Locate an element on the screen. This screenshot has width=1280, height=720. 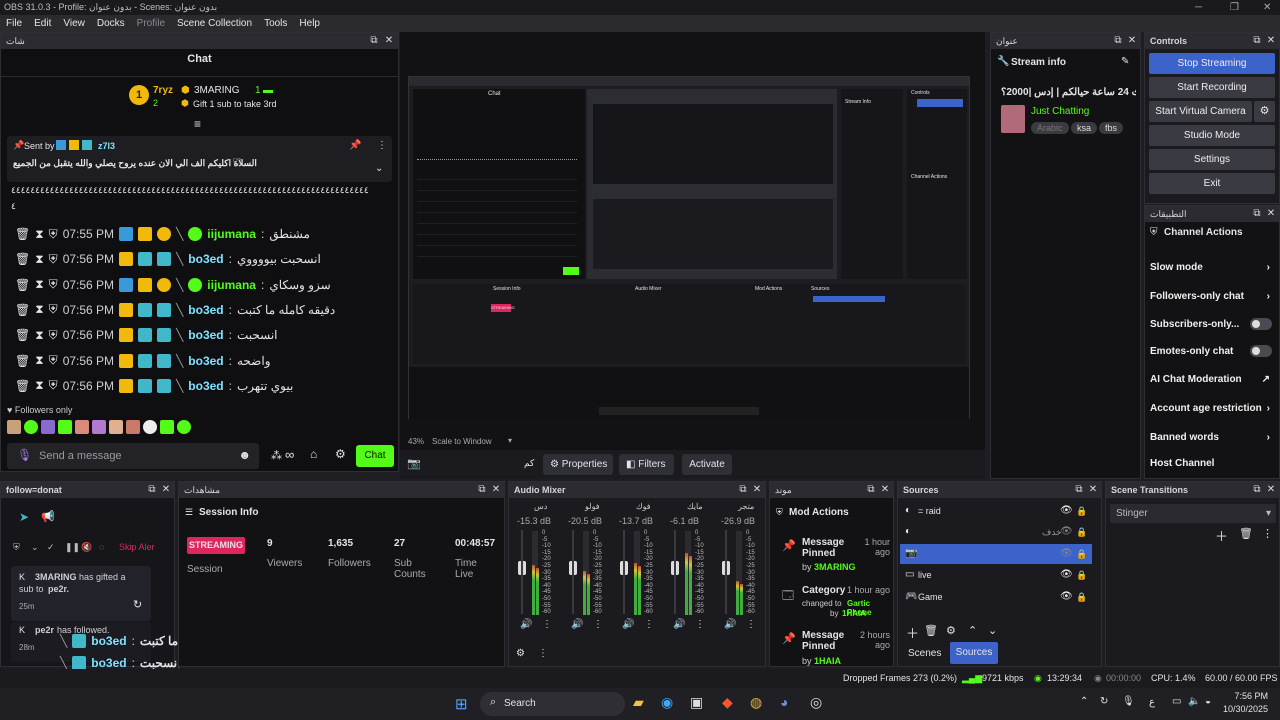
send-chat-button: Chat is located at coordinates (375, 456).